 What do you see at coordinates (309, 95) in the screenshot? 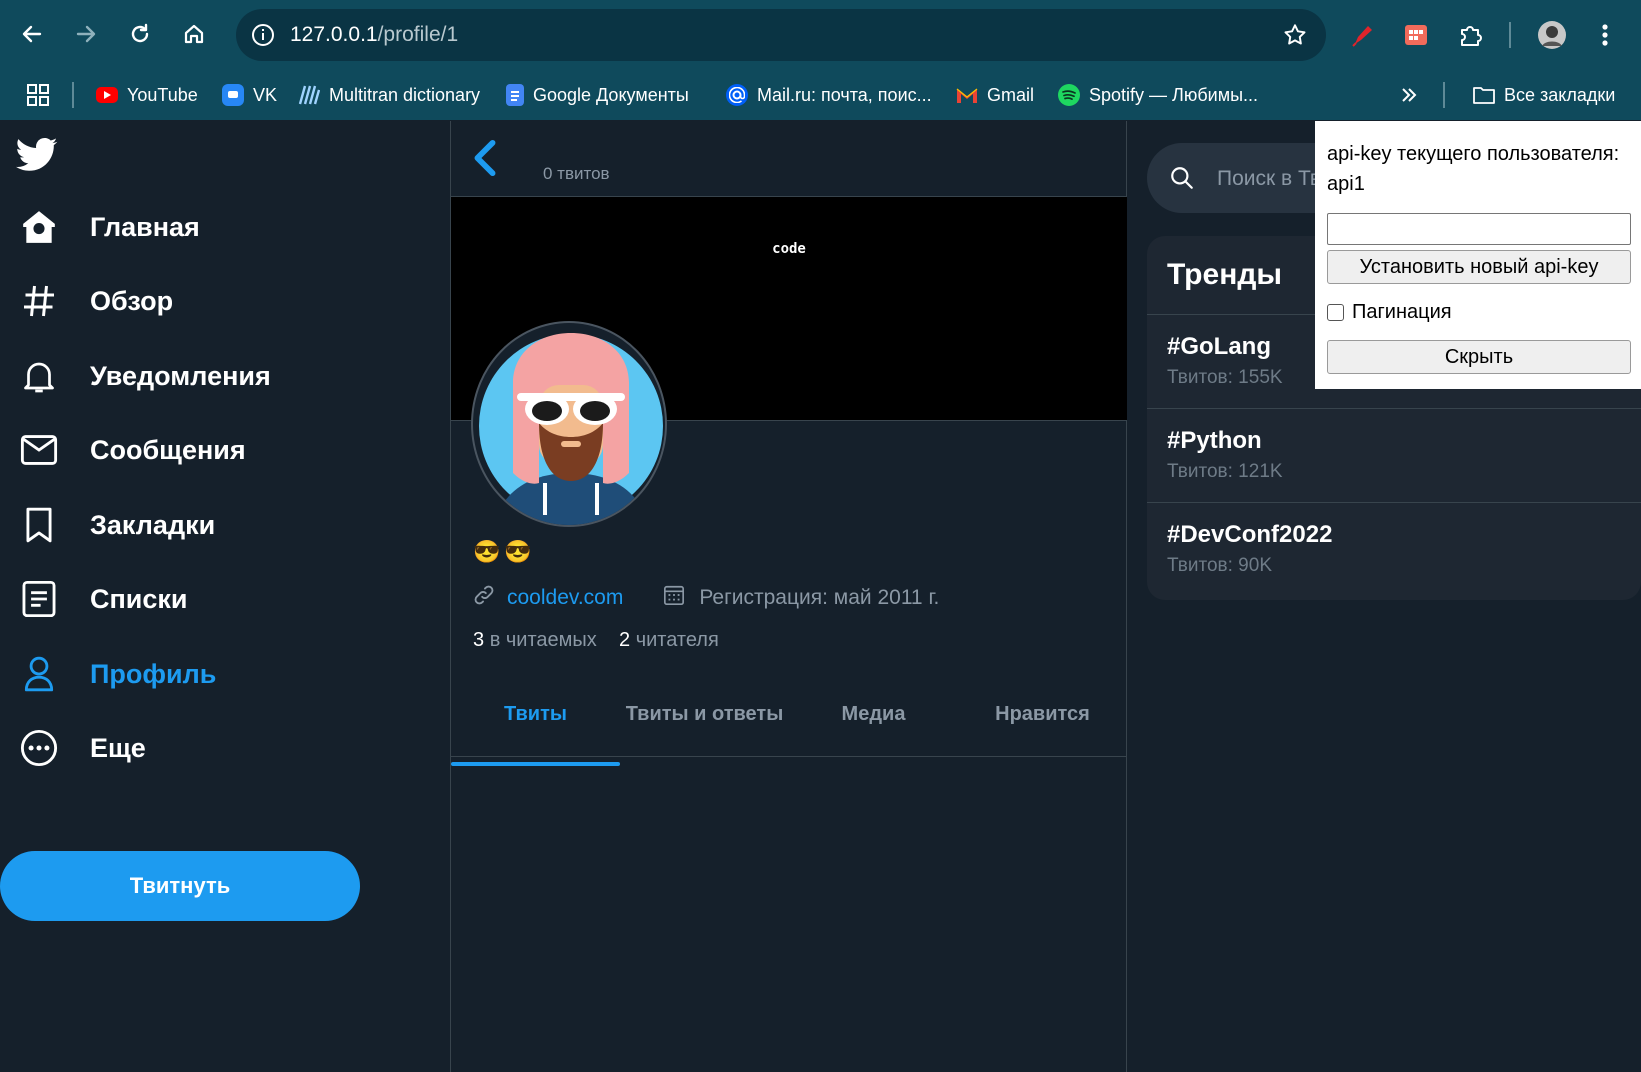
I see `multitran-icon` at bounding box center [309, 95].